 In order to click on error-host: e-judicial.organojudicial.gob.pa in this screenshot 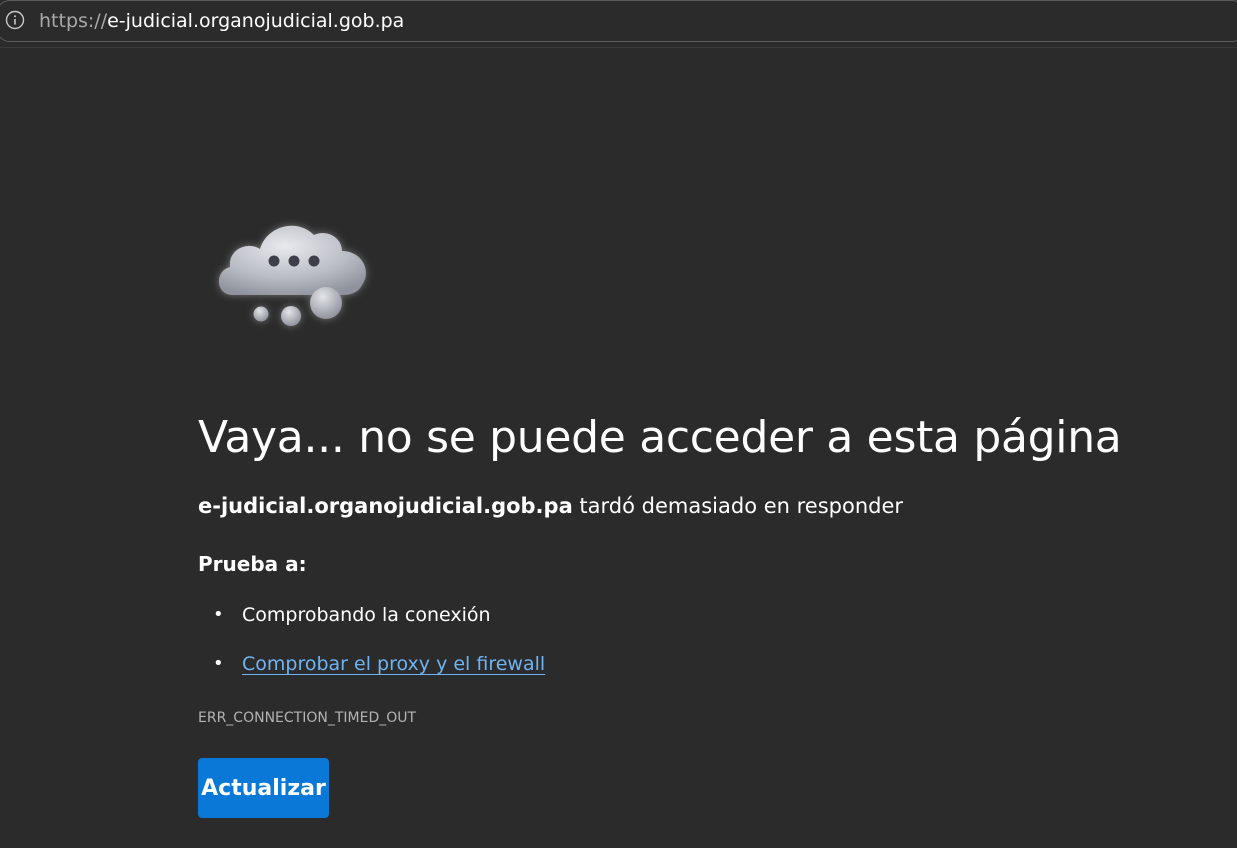, I will do `click(385, 506)`.